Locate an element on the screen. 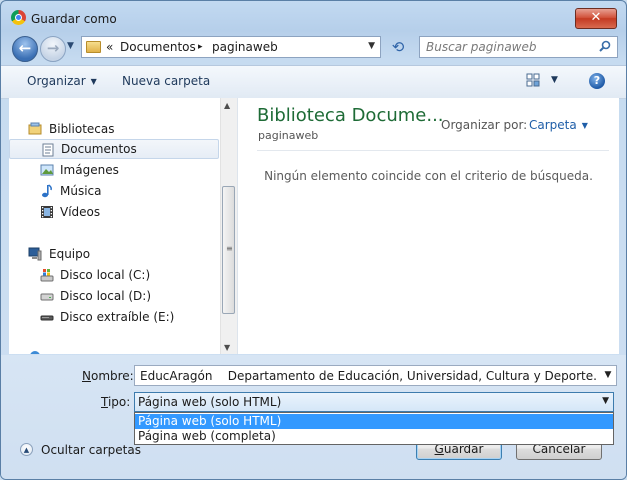 This screenshot has width=627, height=480. navigation-scrollbar: ▲ ≡ ▼ is located at coordinates (228, 226).